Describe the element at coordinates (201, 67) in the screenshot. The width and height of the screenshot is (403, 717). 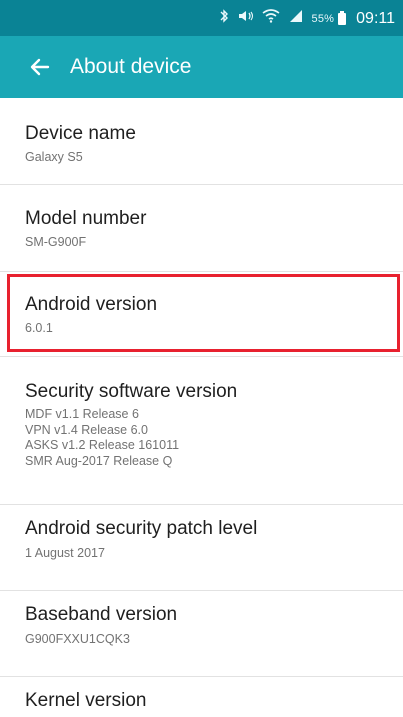
I see `app-bar: About device` at that location.